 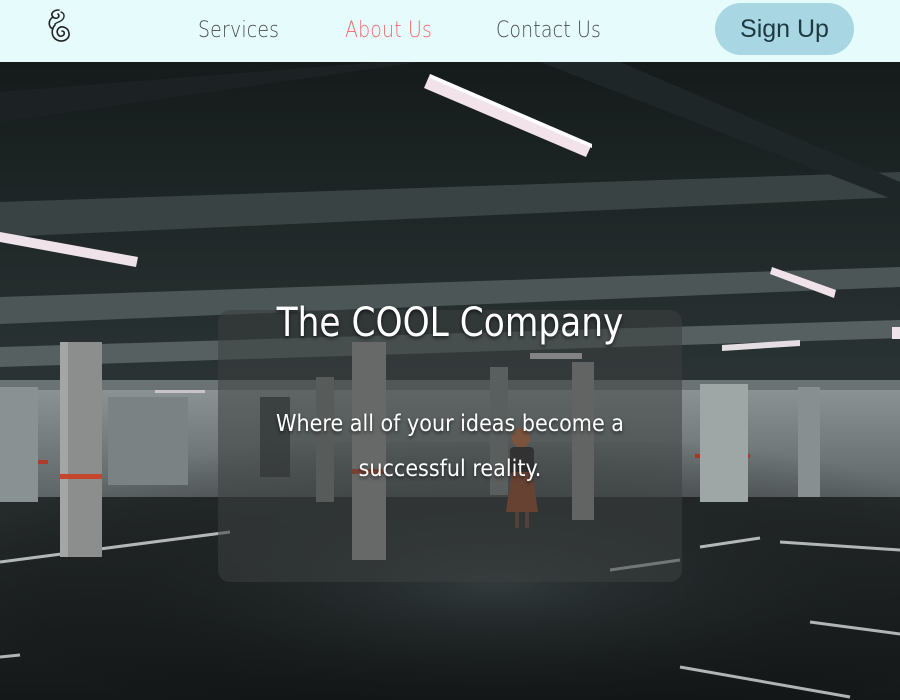 What do you see at coordinates (548, 30) in the screenshot?
I see `nav-link-contact-us: Contact Us` at bounding box center [548, 30].